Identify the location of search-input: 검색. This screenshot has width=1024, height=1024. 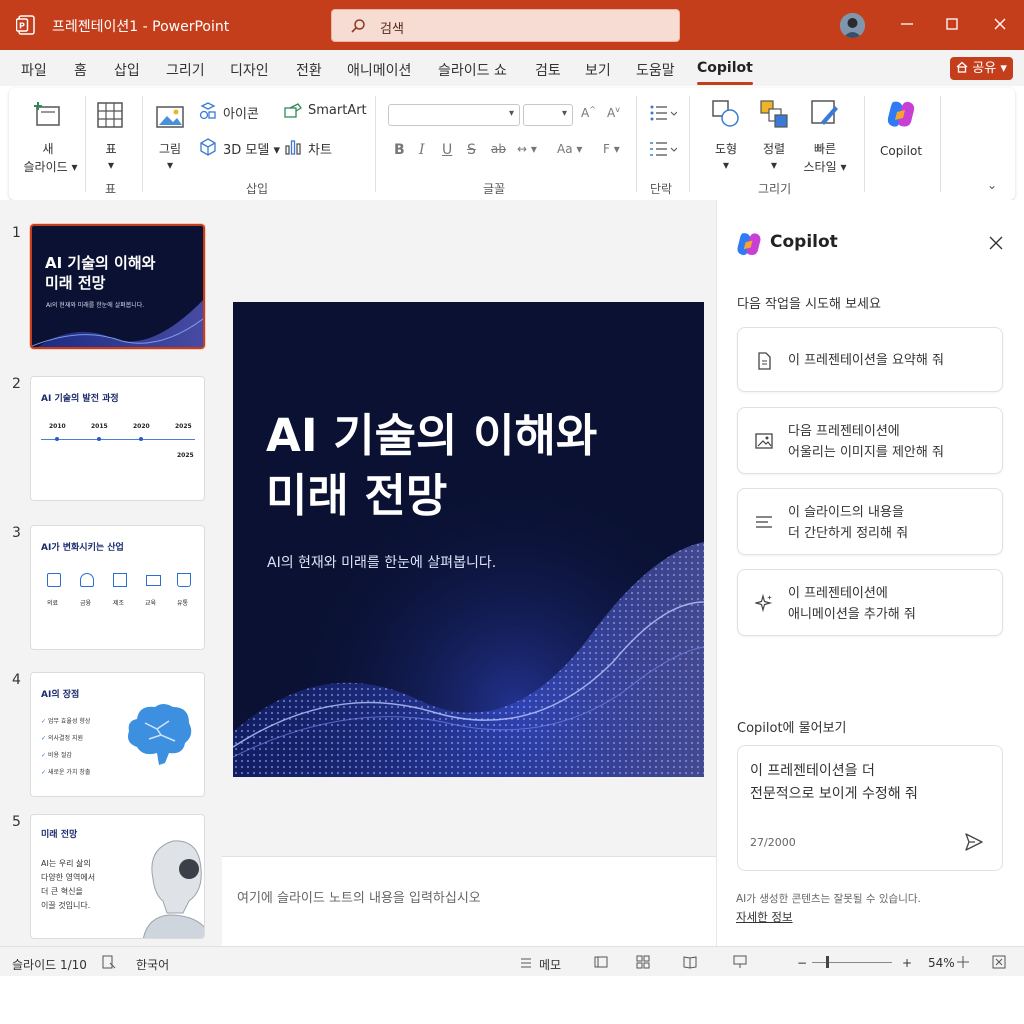
(505, 25).